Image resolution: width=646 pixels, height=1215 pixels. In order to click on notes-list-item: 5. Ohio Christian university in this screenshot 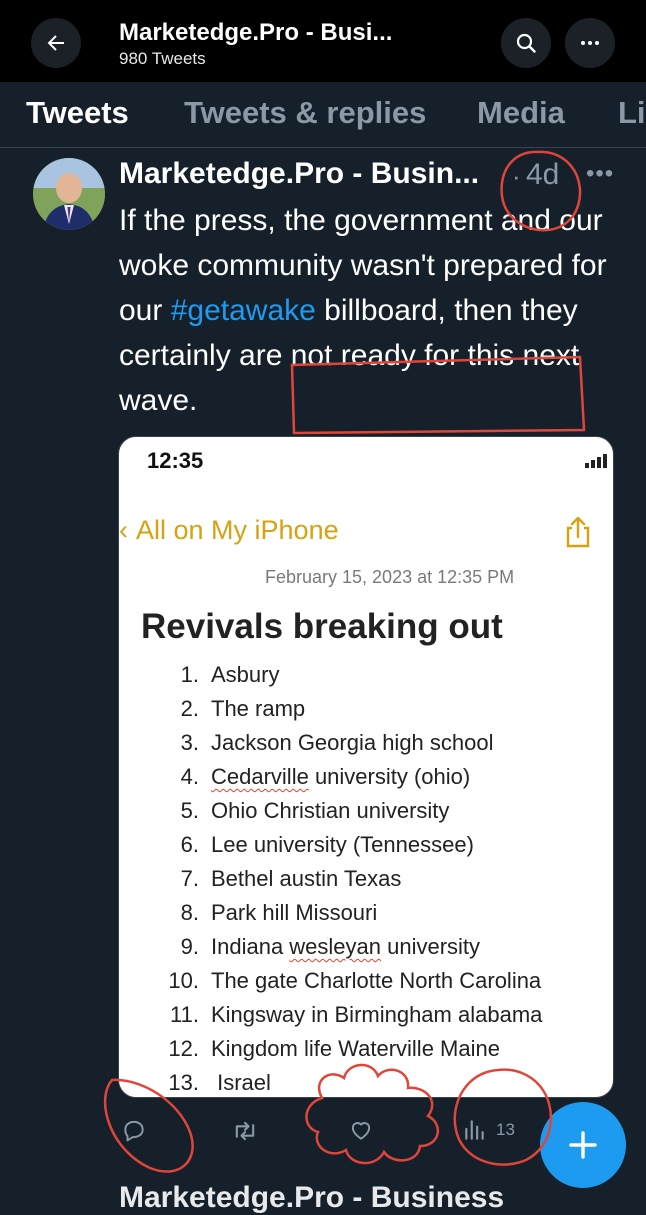, I will do `click(345, 811)`.